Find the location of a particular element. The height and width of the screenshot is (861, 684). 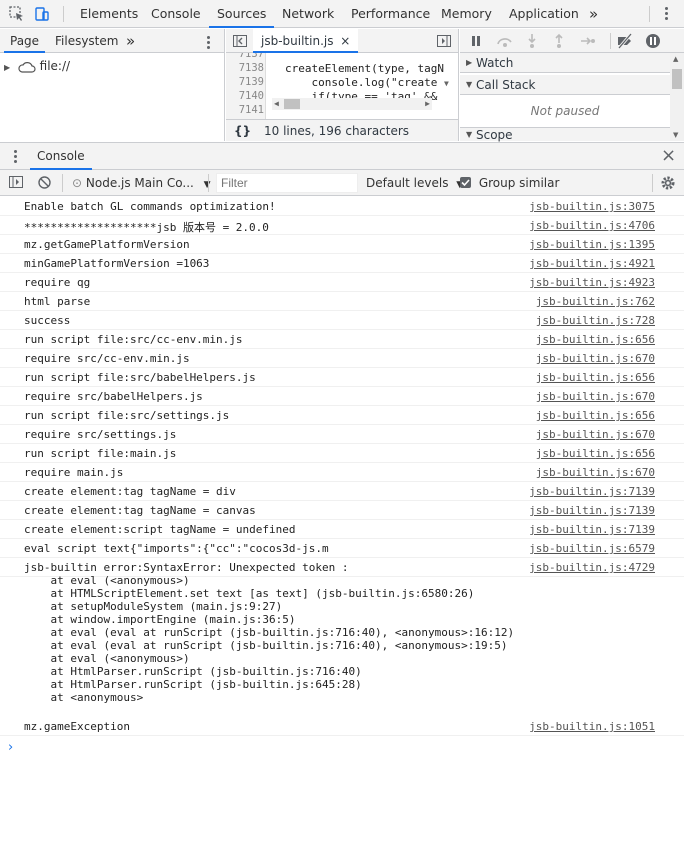

scroll-left-icon: ◀ is located at coordinates (276, 103).